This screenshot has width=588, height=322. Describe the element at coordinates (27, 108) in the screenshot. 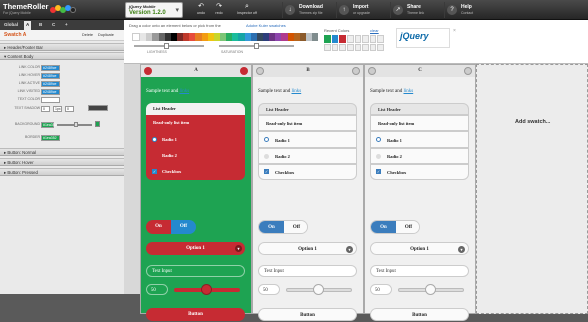

I see `field-label: TEXT SHADOW` at that location.